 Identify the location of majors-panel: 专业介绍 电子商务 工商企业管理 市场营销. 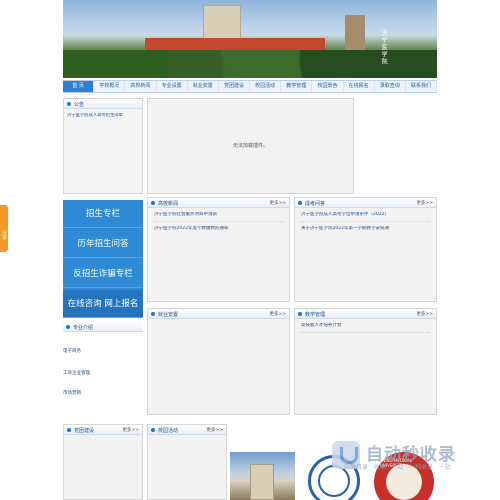
(103, 372).